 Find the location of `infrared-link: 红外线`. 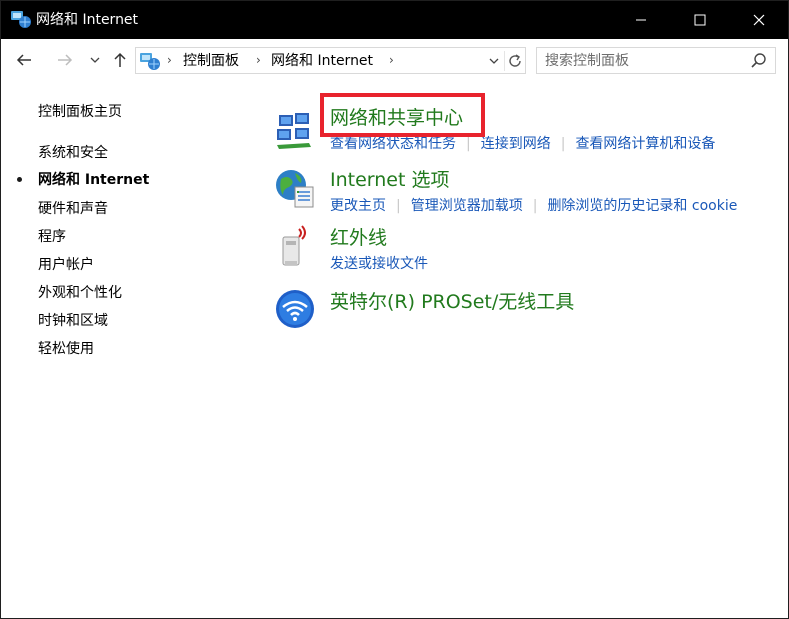

infrared-link: 红外线 is located at coordinates (358, 238).